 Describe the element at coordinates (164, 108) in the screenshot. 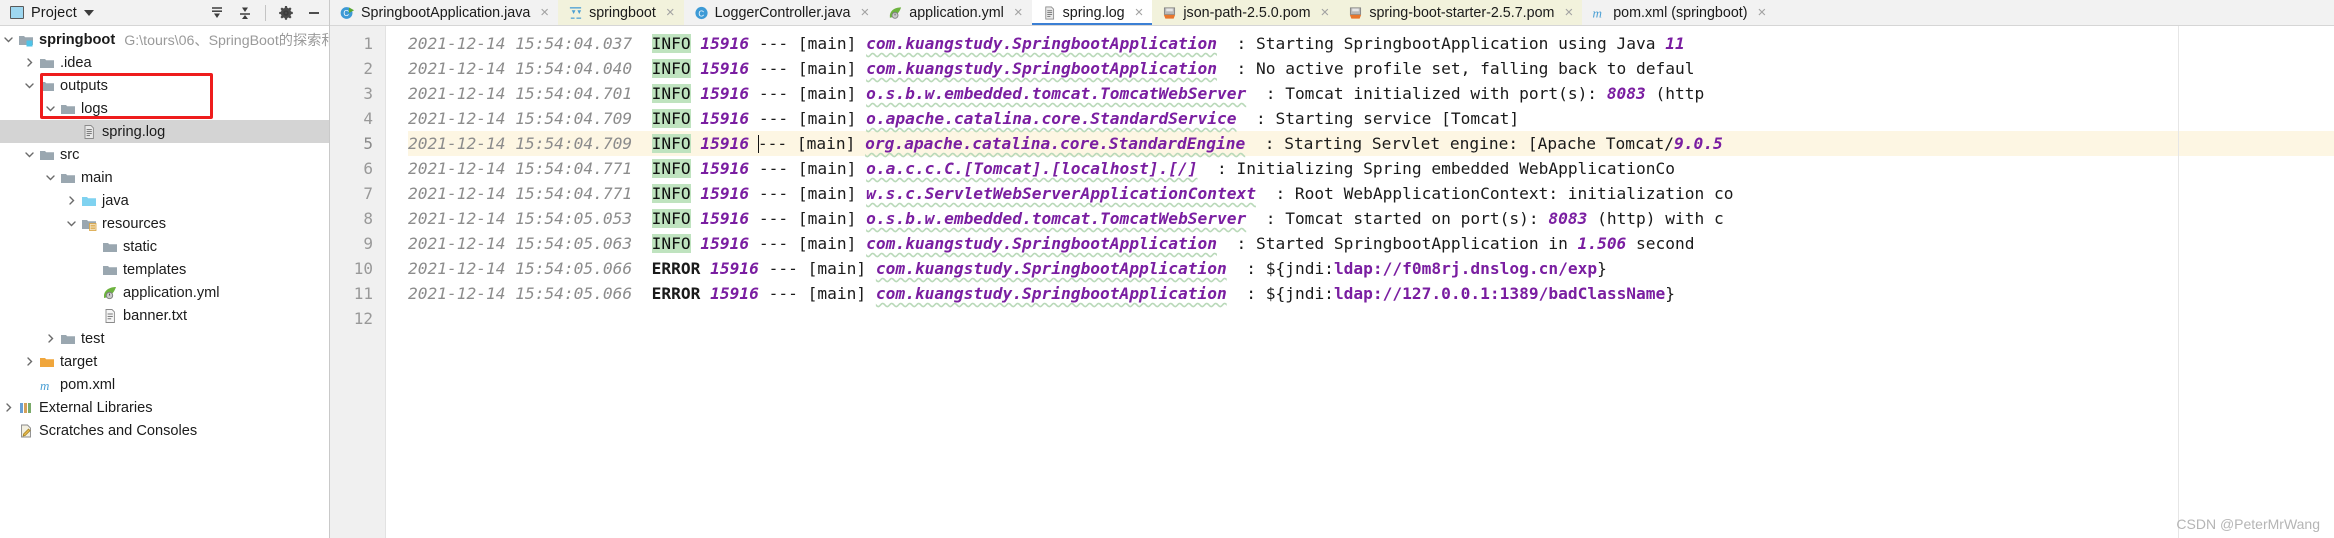

I see `tree-node-logs: logs` at that location.